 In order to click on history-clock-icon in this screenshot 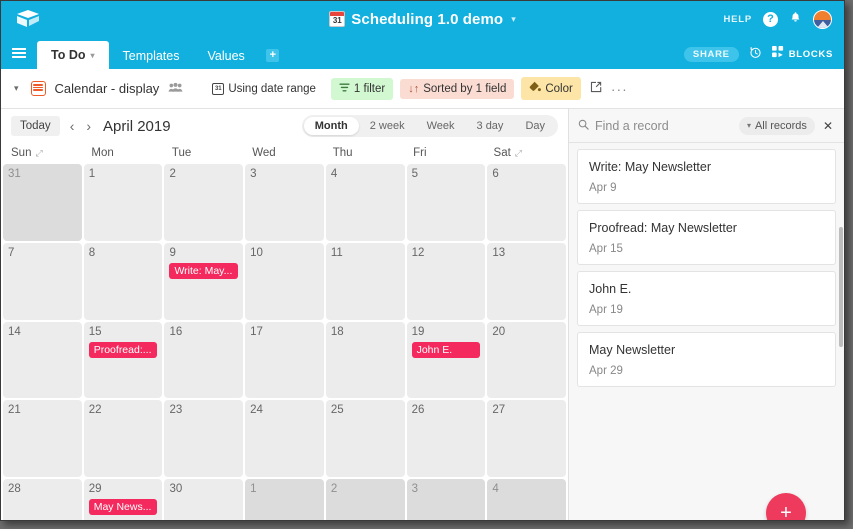, I will do `click(755, 54)`.